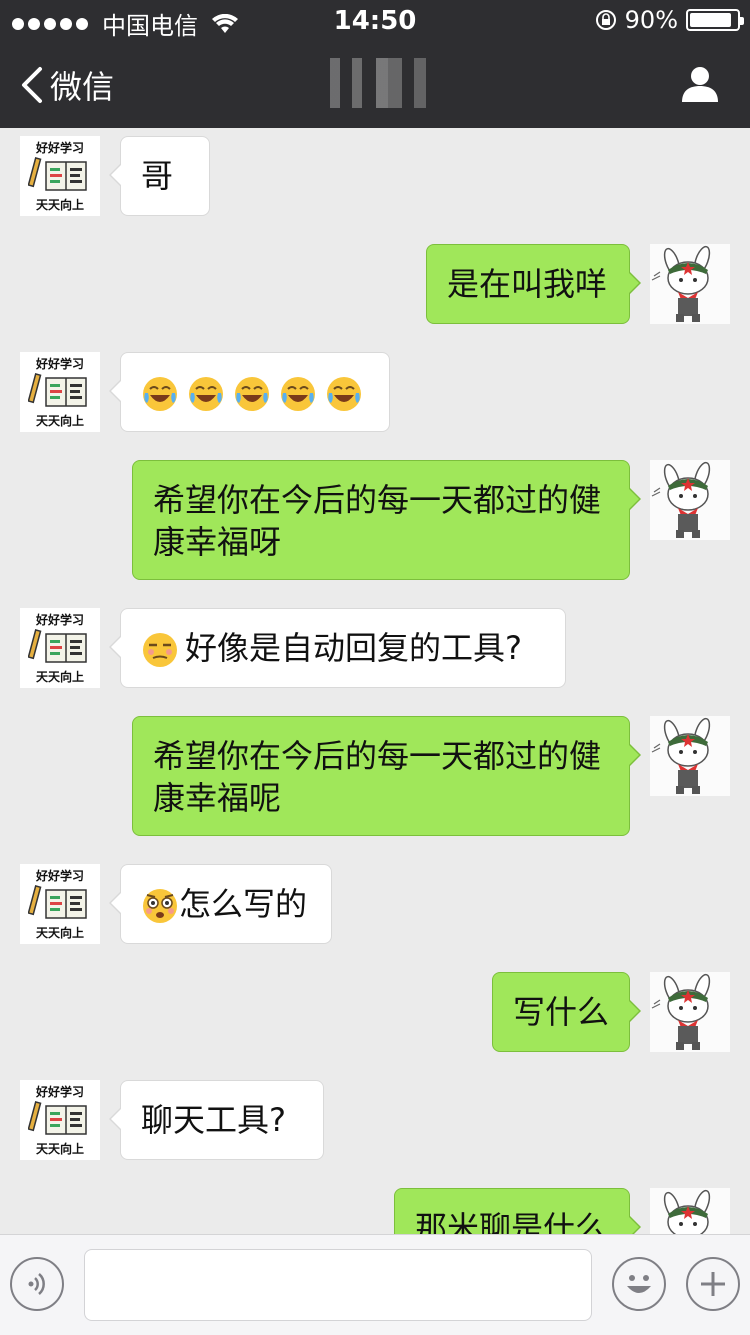 This screenshot has height=1335, width=750. Describe the element at coordinates (220, 904) in the screenshot. I see `message-bubble-received: 怎么写的` at that location.